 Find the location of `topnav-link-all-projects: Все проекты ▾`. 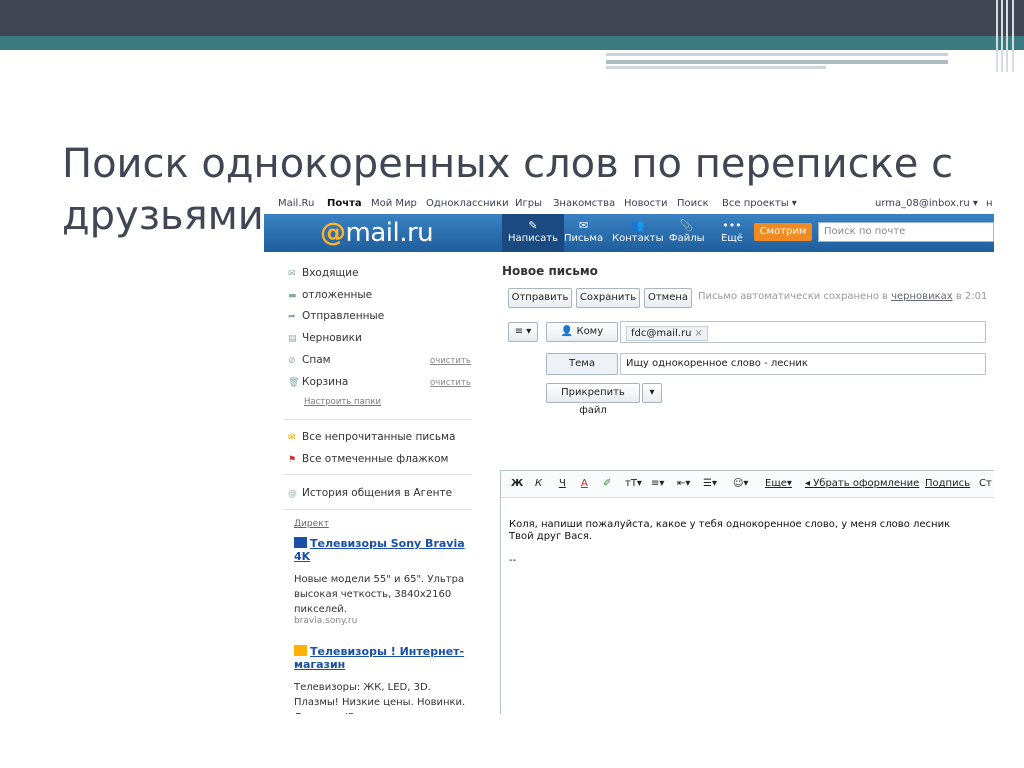

topnav-link-all-projects: Все проекты ▾ is located at coordinates (759, 203).